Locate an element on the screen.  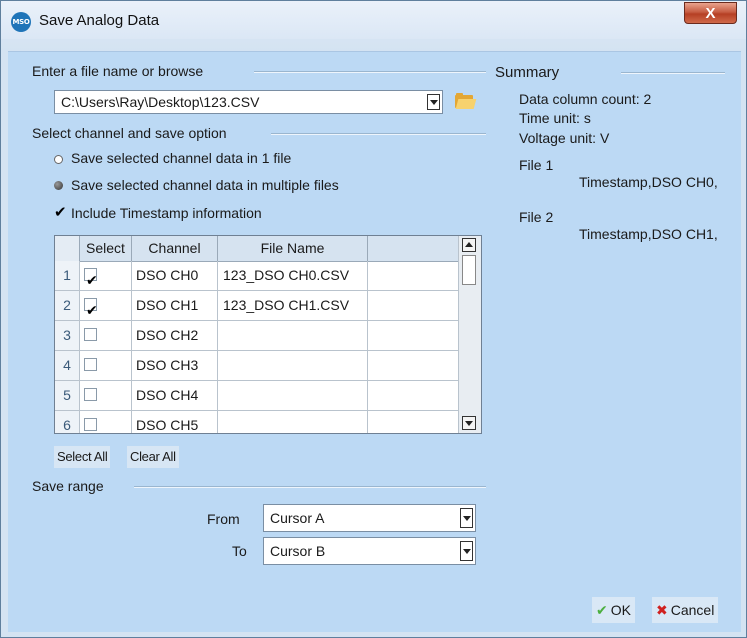
ok-button-label: OK is located at coordinates (620, 610).